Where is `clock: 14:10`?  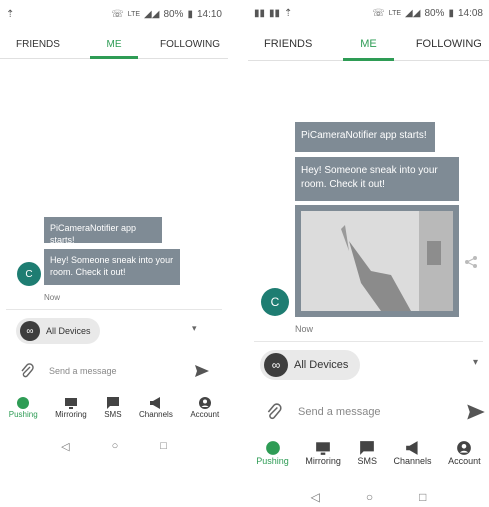
clock: 14:10 is located at coordinates (209, 14).